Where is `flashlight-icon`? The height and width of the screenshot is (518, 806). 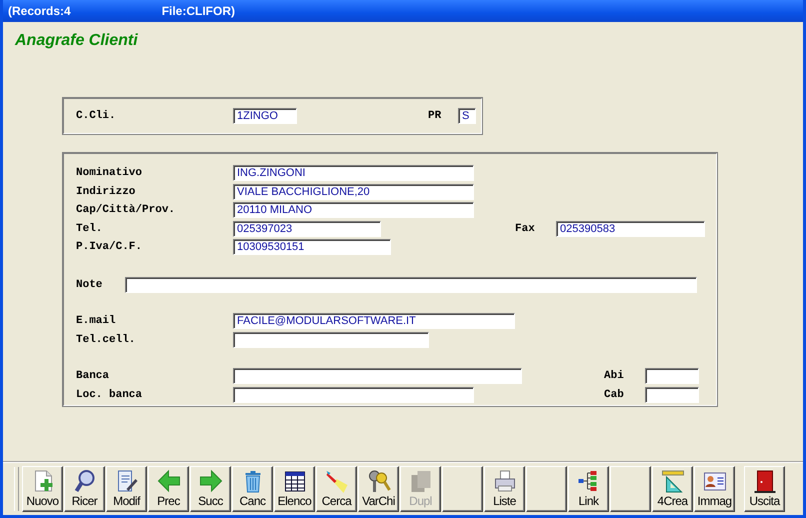 flashlight-icon is located at coordinates (336, 482).